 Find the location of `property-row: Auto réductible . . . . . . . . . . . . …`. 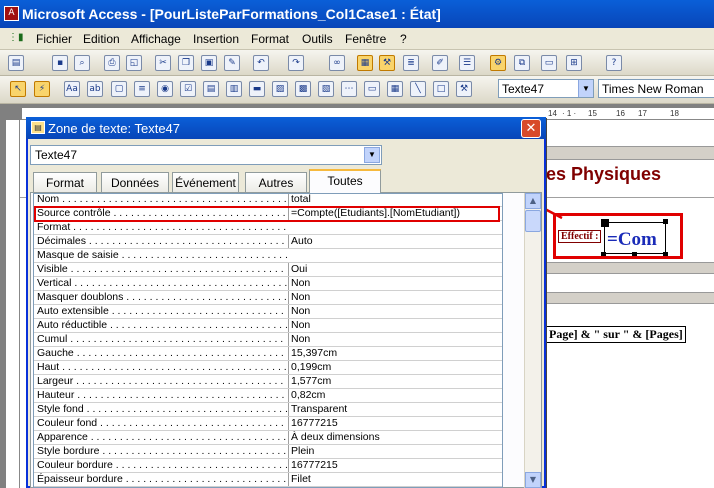

property-row: Auto réductible . . . . . . . . . . . . … is located at coordinates (268, 326).